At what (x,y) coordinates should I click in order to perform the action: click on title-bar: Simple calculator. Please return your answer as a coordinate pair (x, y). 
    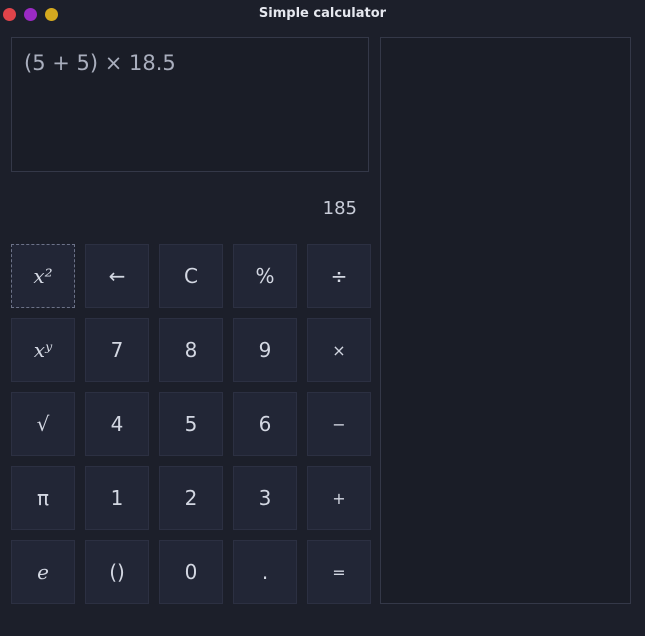
    Looking at the image, I should click on (322, 14).